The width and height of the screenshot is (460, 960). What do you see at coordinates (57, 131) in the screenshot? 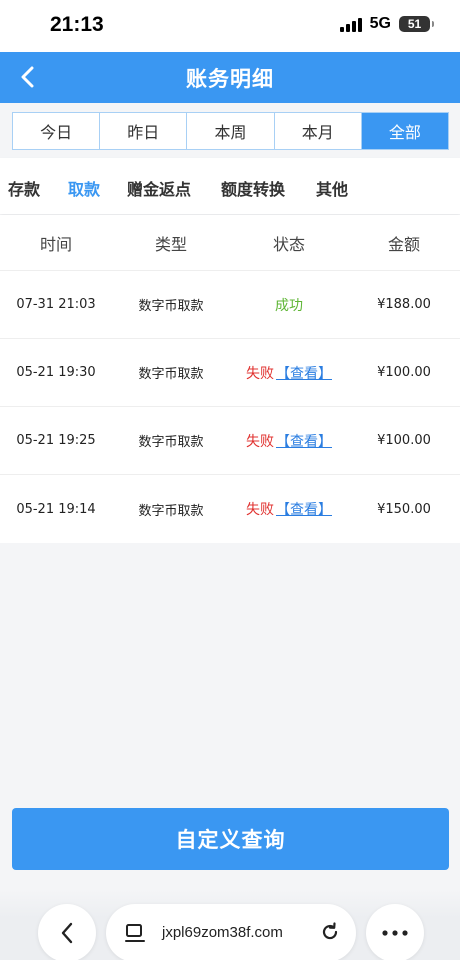
I see `tab-today: 今日` at bounding box center [57, 131].